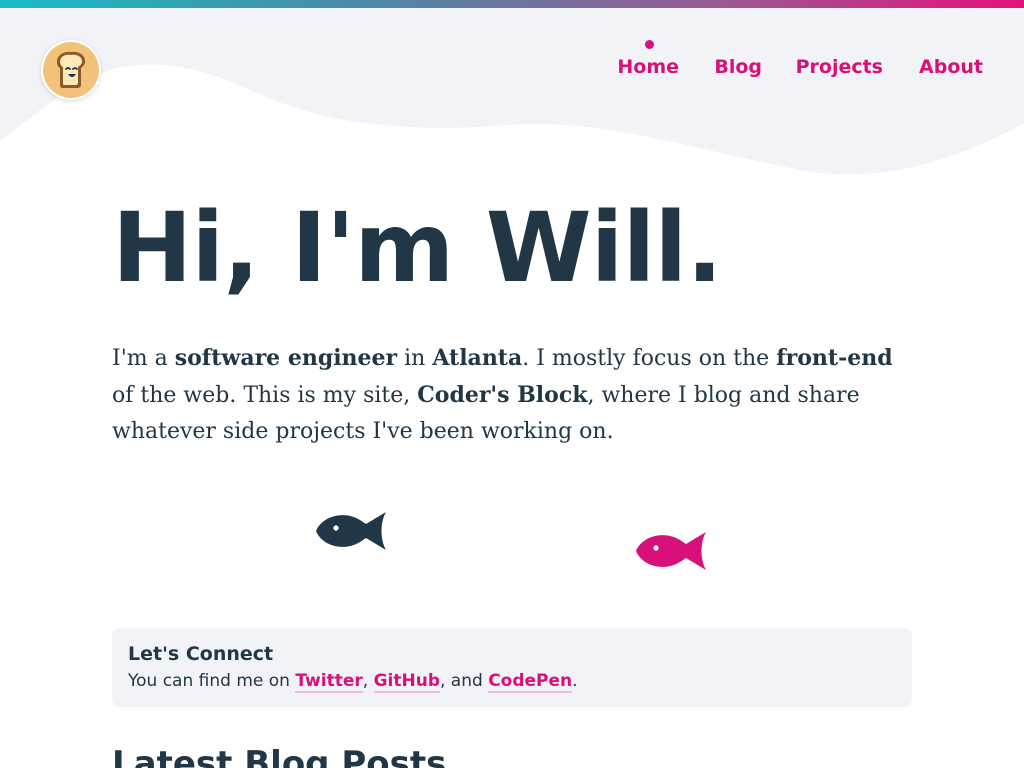 The width and height of the screenshot is (1024, 768). What do you see at coordinates (415, 358) in the screenshot?
I see `intro-text: in` at bounding box center [415, 358].